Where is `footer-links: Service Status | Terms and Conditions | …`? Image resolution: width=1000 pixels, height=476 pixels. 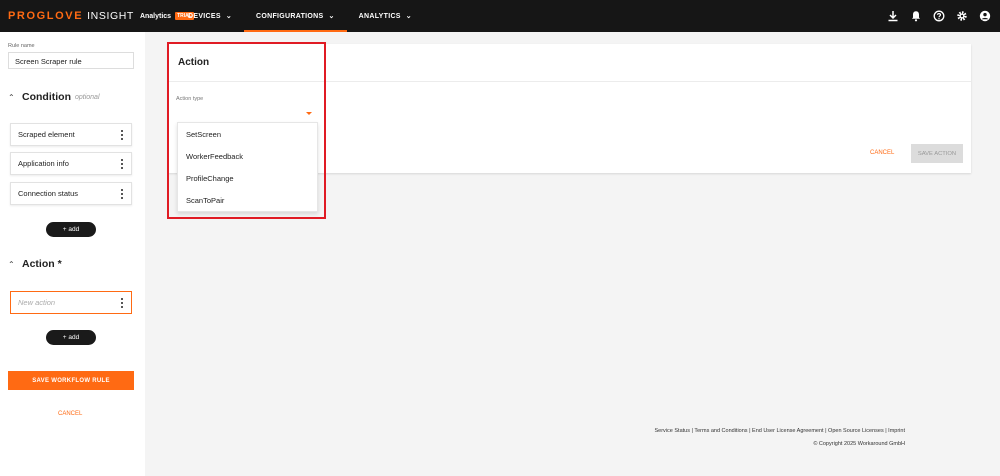 footer-links: Service Status | Terms and Conditions | … is located at coordinates (733, 431).